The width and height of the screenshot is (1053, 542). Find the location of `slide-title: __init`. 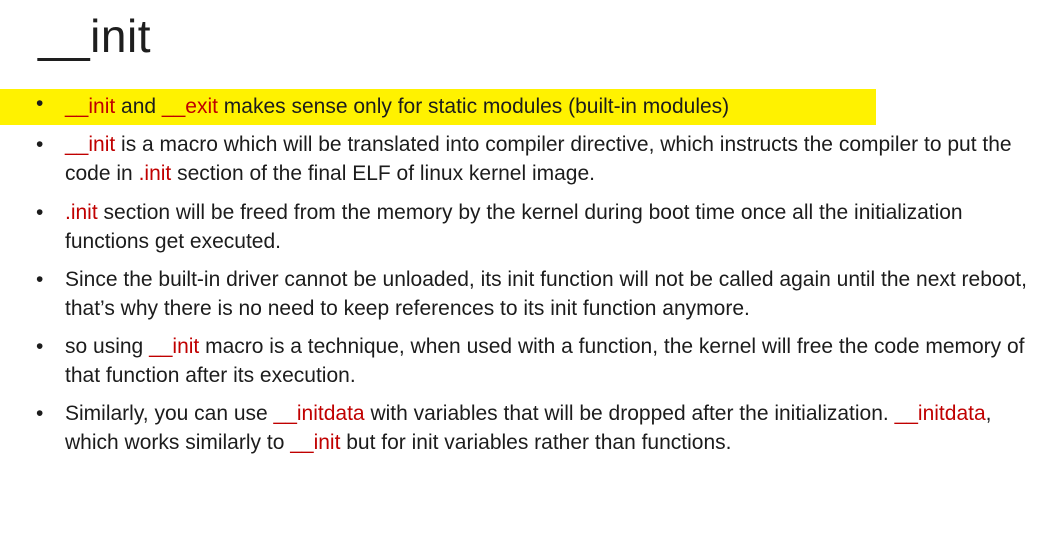

slide-title: __init is located at coordinates (94, 36).